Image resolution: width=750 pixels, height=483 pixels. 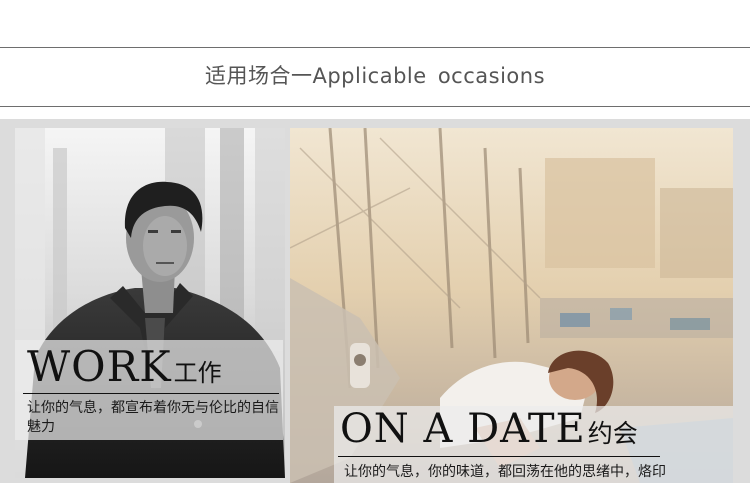 I want to click on date-caption-title: ON A DATE约会, so click(x=489, y=429).